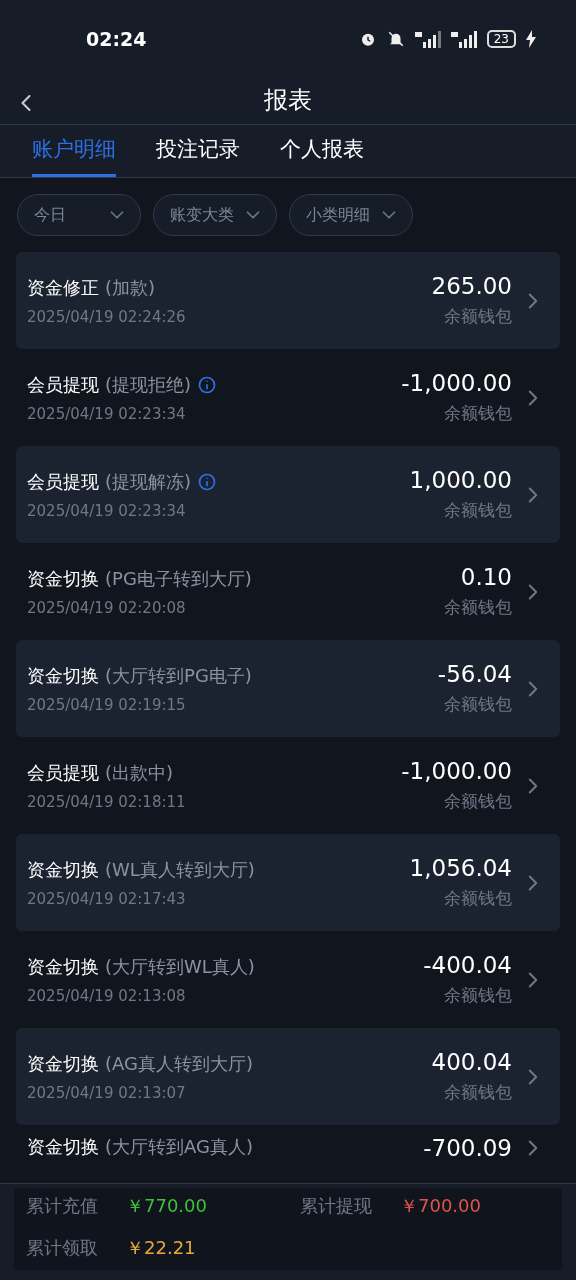 The image size is (576, 1280). I want to click on record-detail: (AG真人转到大厅), so click(179, 1063).